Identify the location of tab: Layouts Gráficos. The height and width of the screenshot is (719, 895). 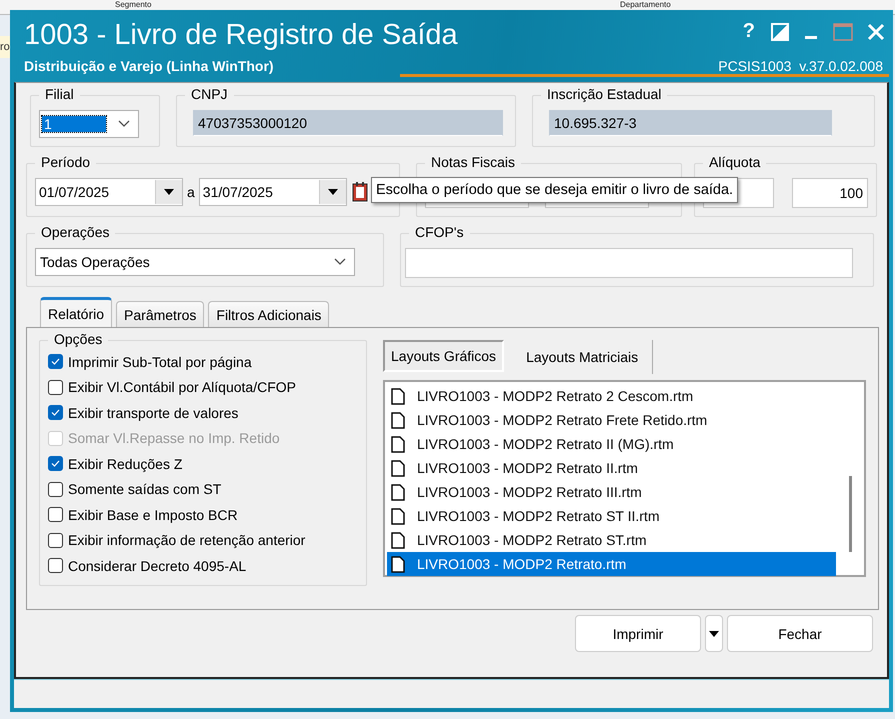
(443, 356).